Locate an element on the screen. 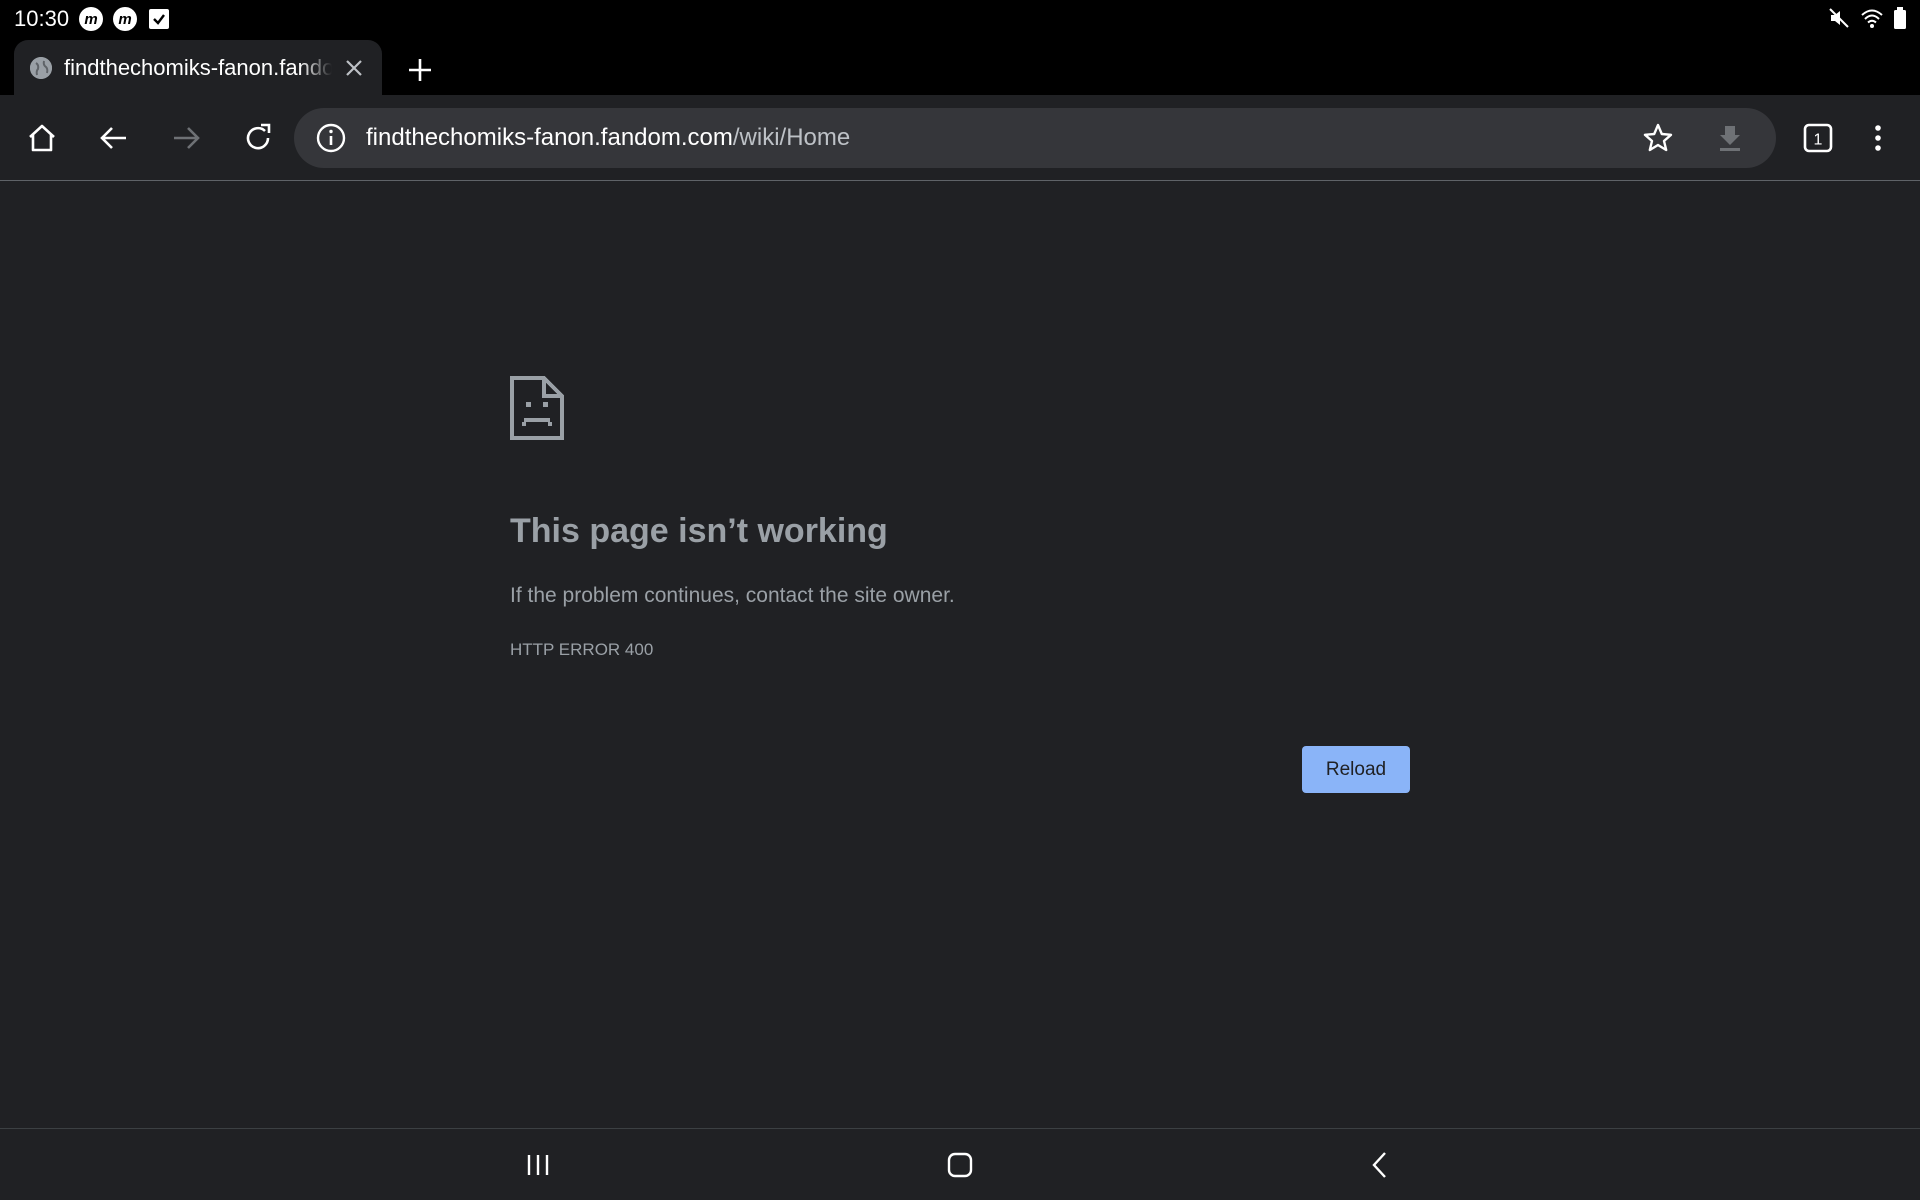  back-icon is located at coordinates (114, 138).